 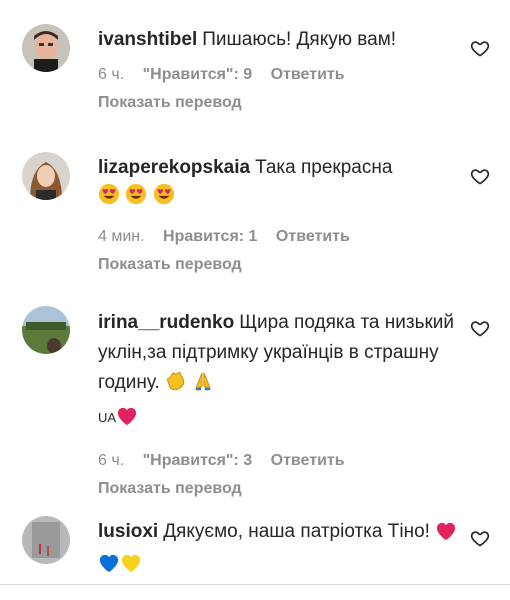 What do you see at coordinates (299, 39) in the screenshot?
I see `comment-text: Пишаюсь! Дякую вам!` at bounding box center [299, 39].